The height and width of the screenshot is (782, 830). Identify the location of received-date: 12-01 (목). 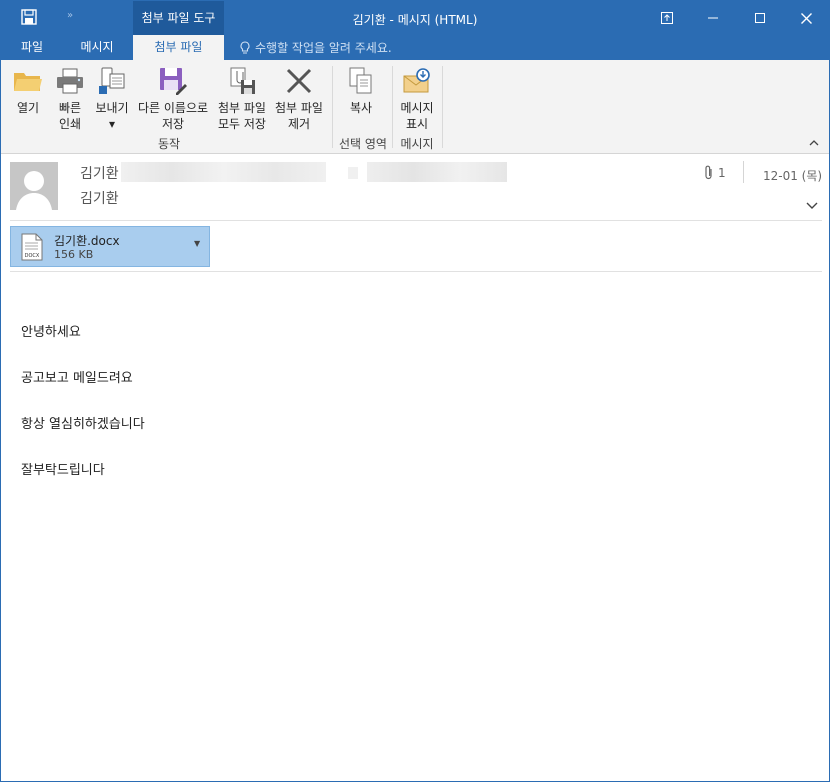
(793, 176).